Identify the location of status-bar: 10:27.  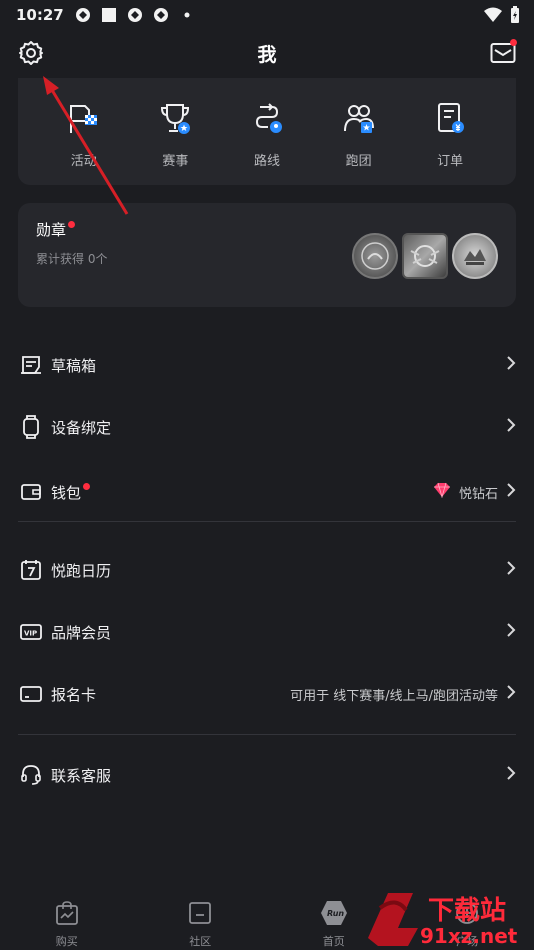
(267, 15).